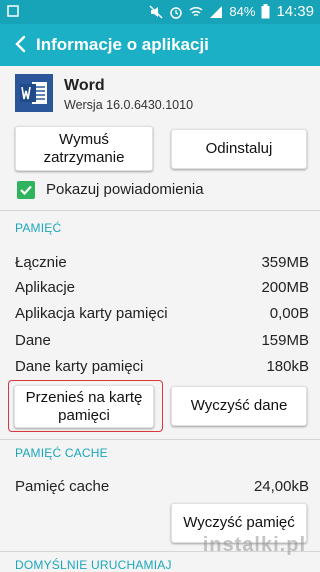 Image resolution: width=320 pixels, height=572 pixels. What do you see at coordinates (162, 289) in the screenshot?
I see `storage-row-app: Aplikacje 200MB` at bounding box center [162, 289].